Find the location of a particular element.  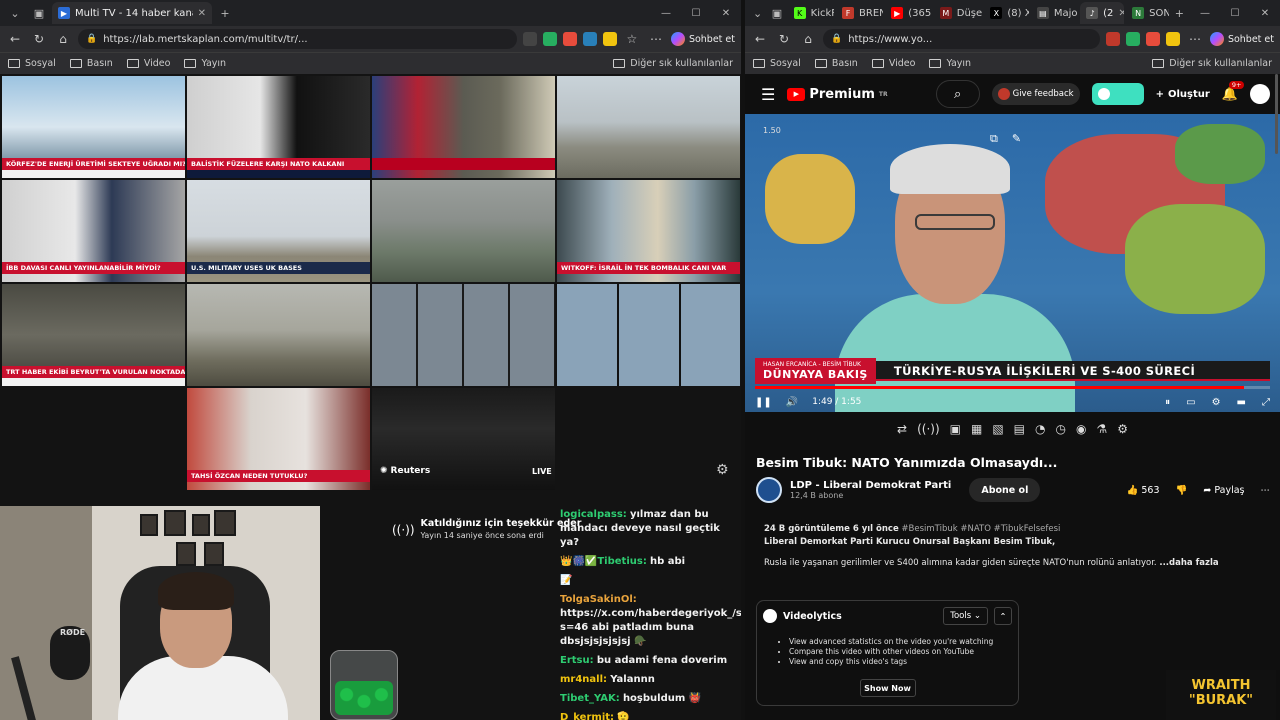

favorites-icon: ☆ is located at coordinates (632, 39).